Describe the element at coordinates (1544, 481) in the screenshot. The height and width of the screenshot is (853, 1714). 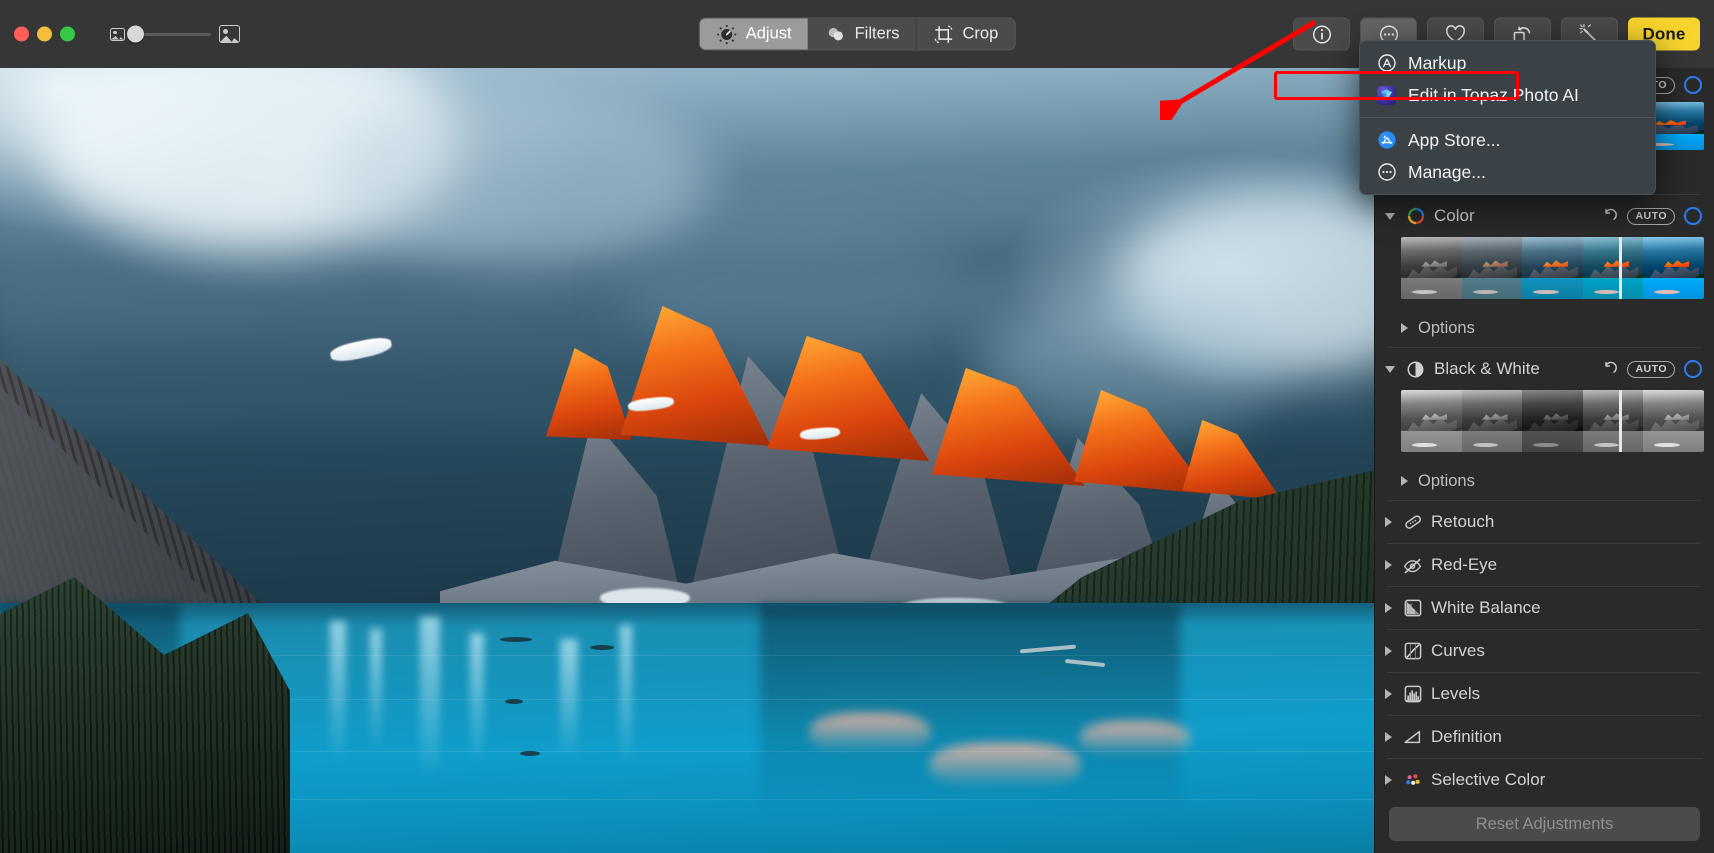
I see `black-white-options-row: Options` at that location.